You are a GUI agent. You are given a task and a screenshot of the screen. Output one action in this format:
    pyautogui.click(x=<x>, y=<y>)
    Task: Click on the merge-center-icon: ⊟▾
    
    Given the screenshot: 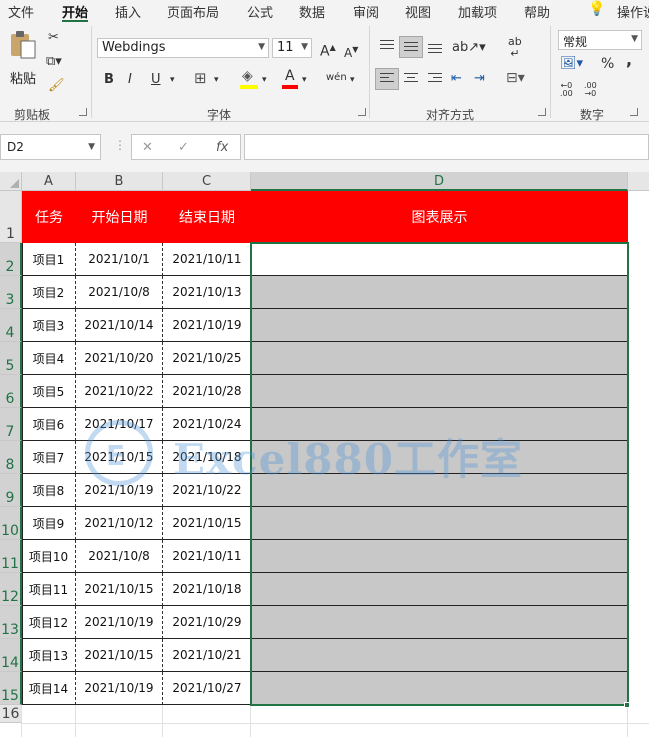 What is the action you would take?
    pyautogui.click(x=515, y=78)
    